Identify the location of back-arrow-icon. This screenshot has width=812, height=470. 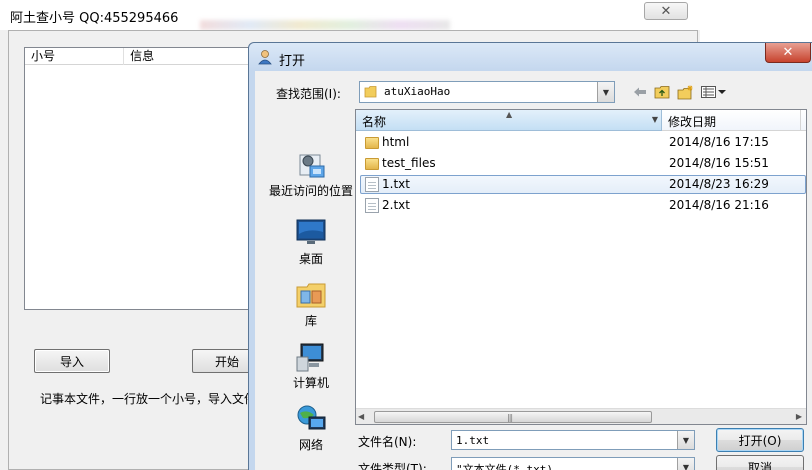
(640, 92).